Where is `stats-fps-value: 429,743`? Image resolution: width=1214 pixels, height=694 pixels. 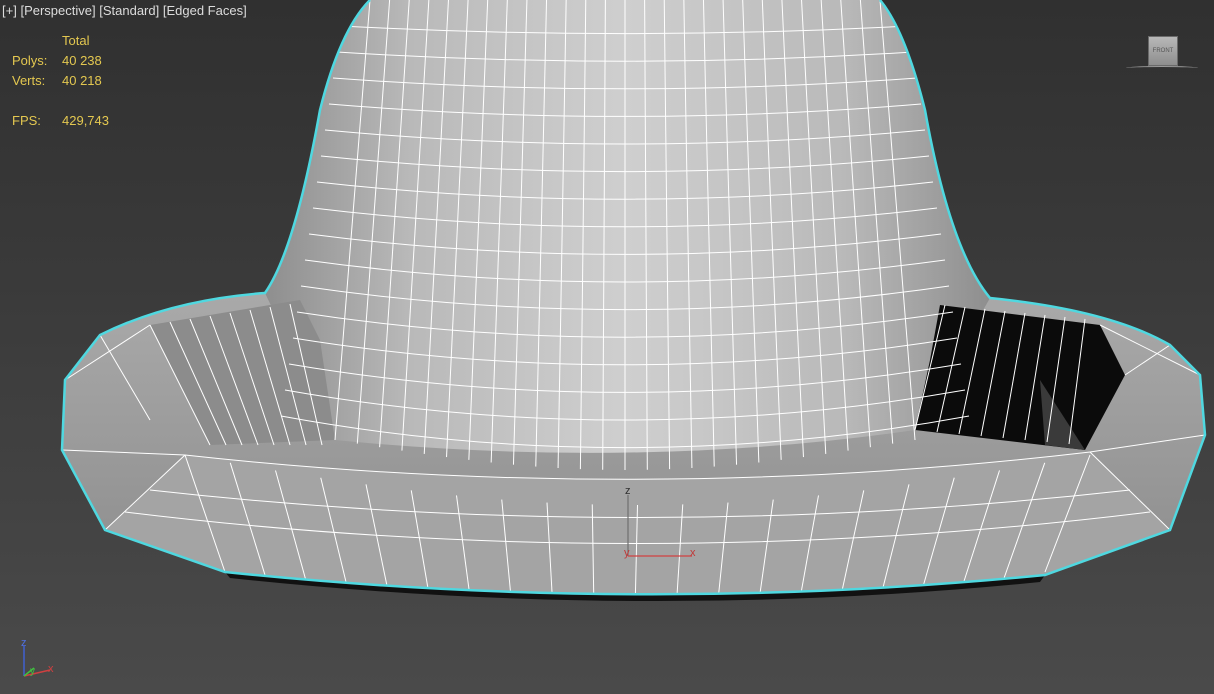 stats-fps-value: 429,743 is located at coordinates (85, 120).